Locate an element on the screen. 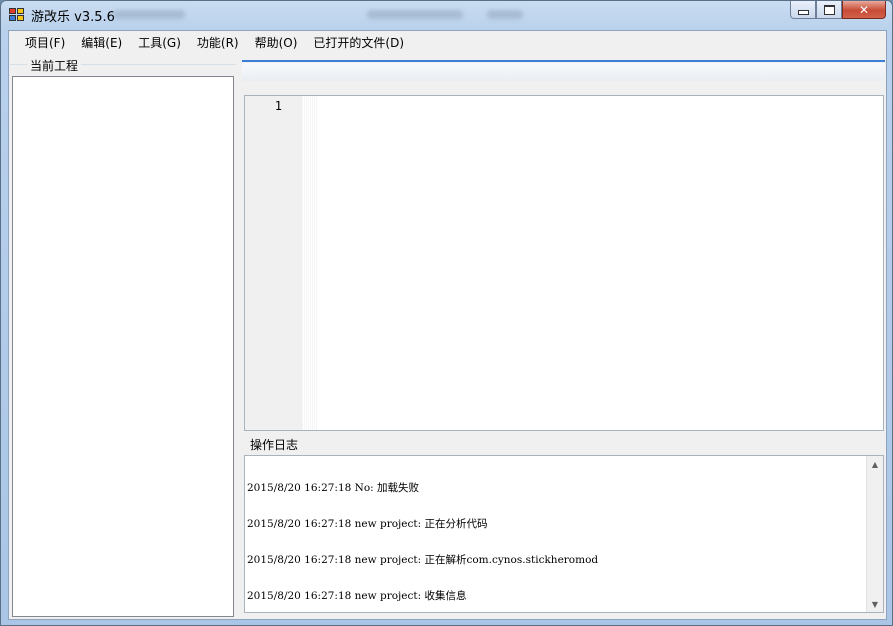 Image resolution: width=893 pixels, height=626 pixels. title-bar: 游改乐 v3.5.6 ✕ is located at coordinates (446, 15).